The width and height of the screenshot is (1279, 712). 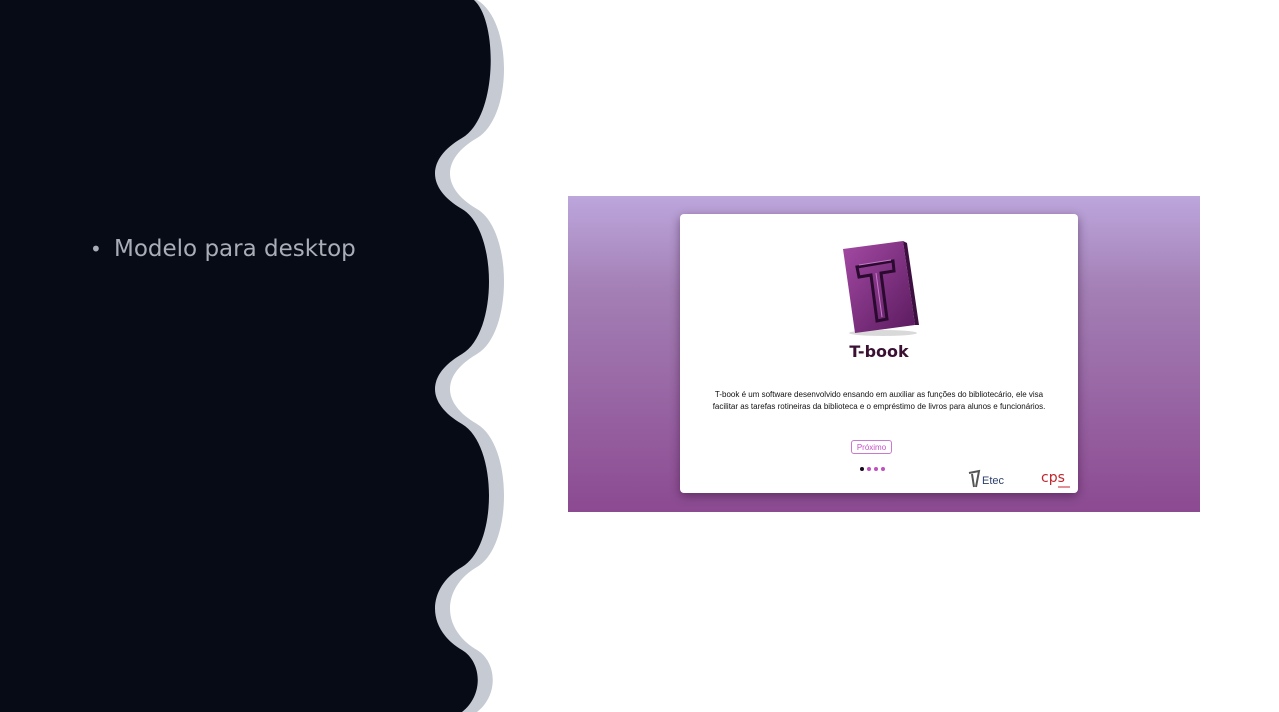 I want to click on tbook-book-logo, so click(x=881, y=288).